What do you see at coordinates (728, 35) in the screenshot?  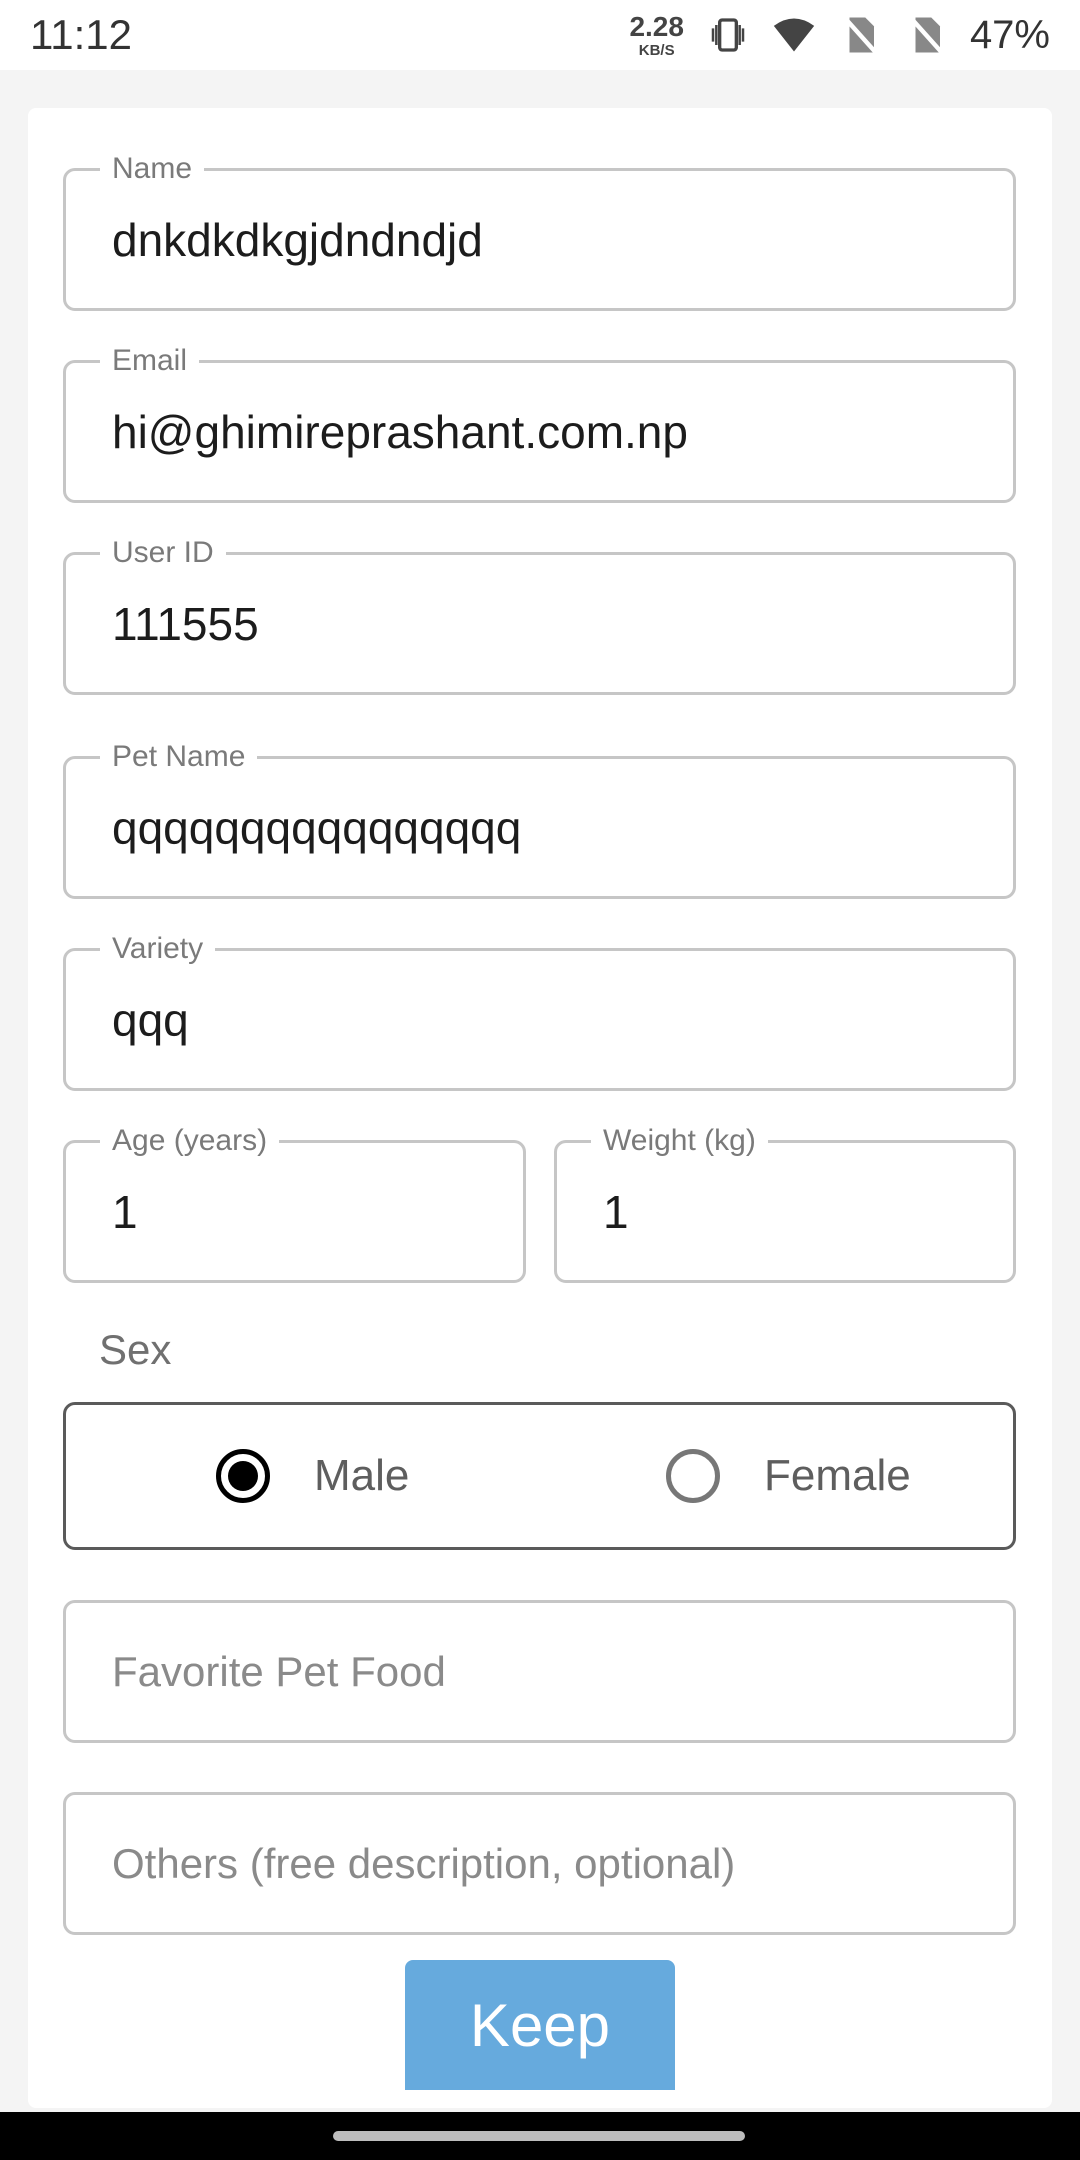 I see `vibrate-icon` at bounding box center [728, 35].